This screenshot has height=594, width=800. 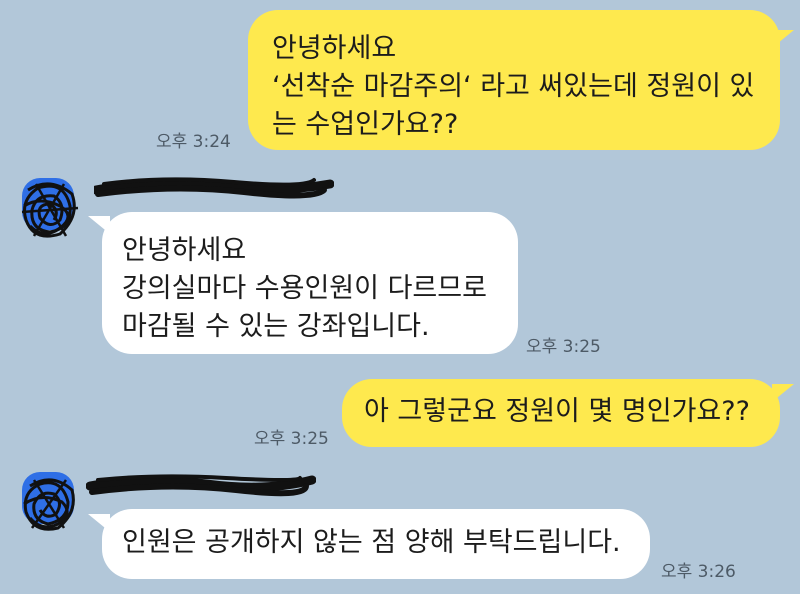 I want to click on my-message-bubble: 아 그렇군요 정원이 몇 명인가요??, so click(x=561, y=413).